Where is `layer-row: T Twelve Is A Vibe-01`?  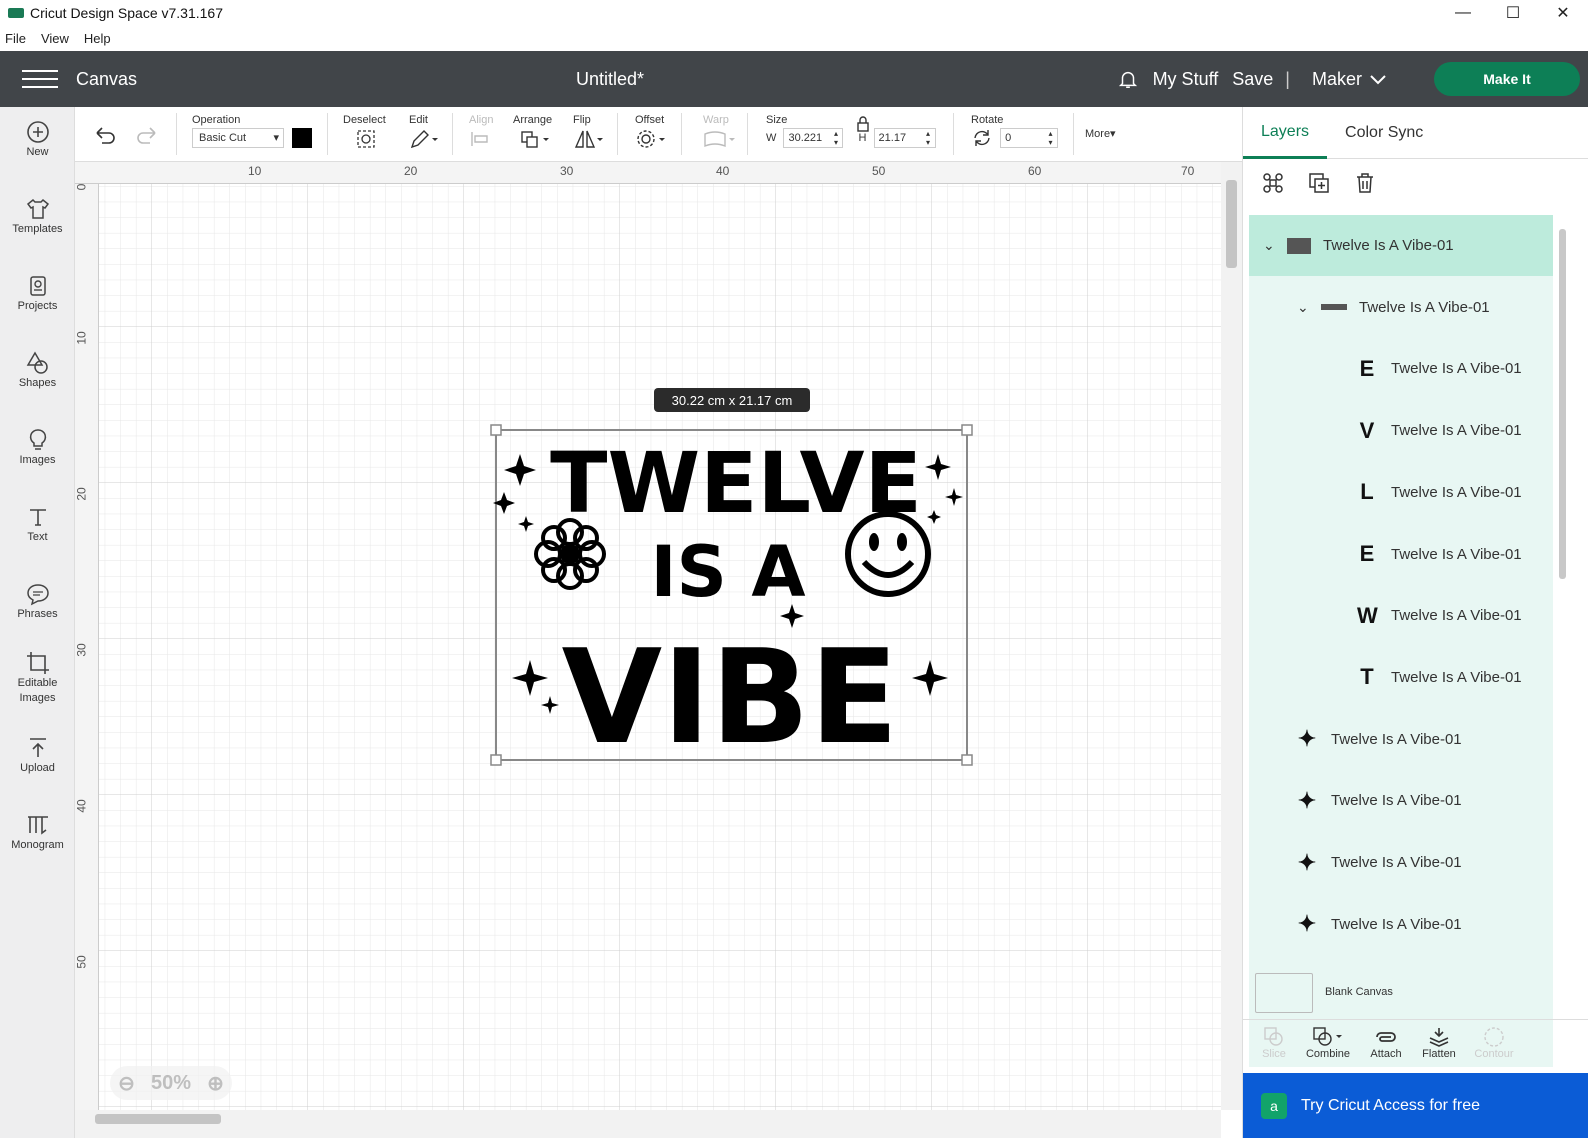
layer-row: T Twelve Is A Vibe-01 is located at coordinates (1401, 677).